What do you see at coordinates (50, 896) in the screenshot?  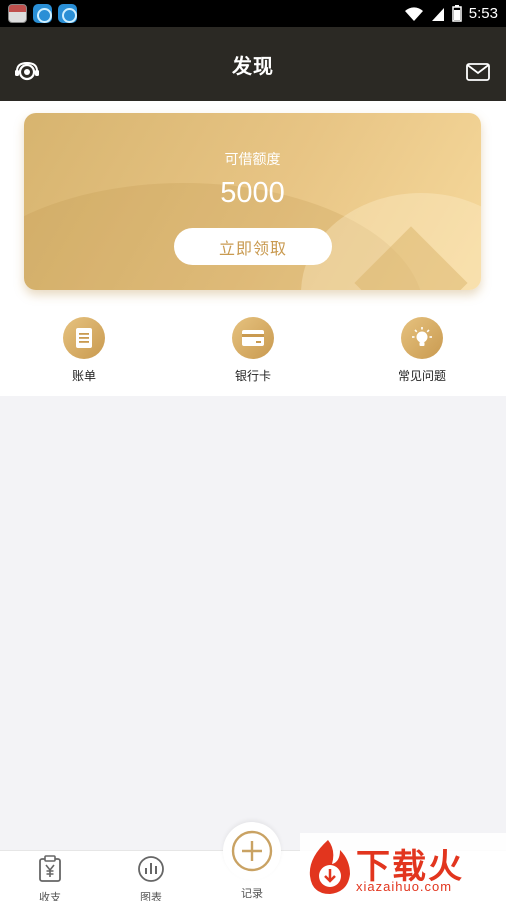 I see `nav-label: 收支` at bounding box center [50, 896].